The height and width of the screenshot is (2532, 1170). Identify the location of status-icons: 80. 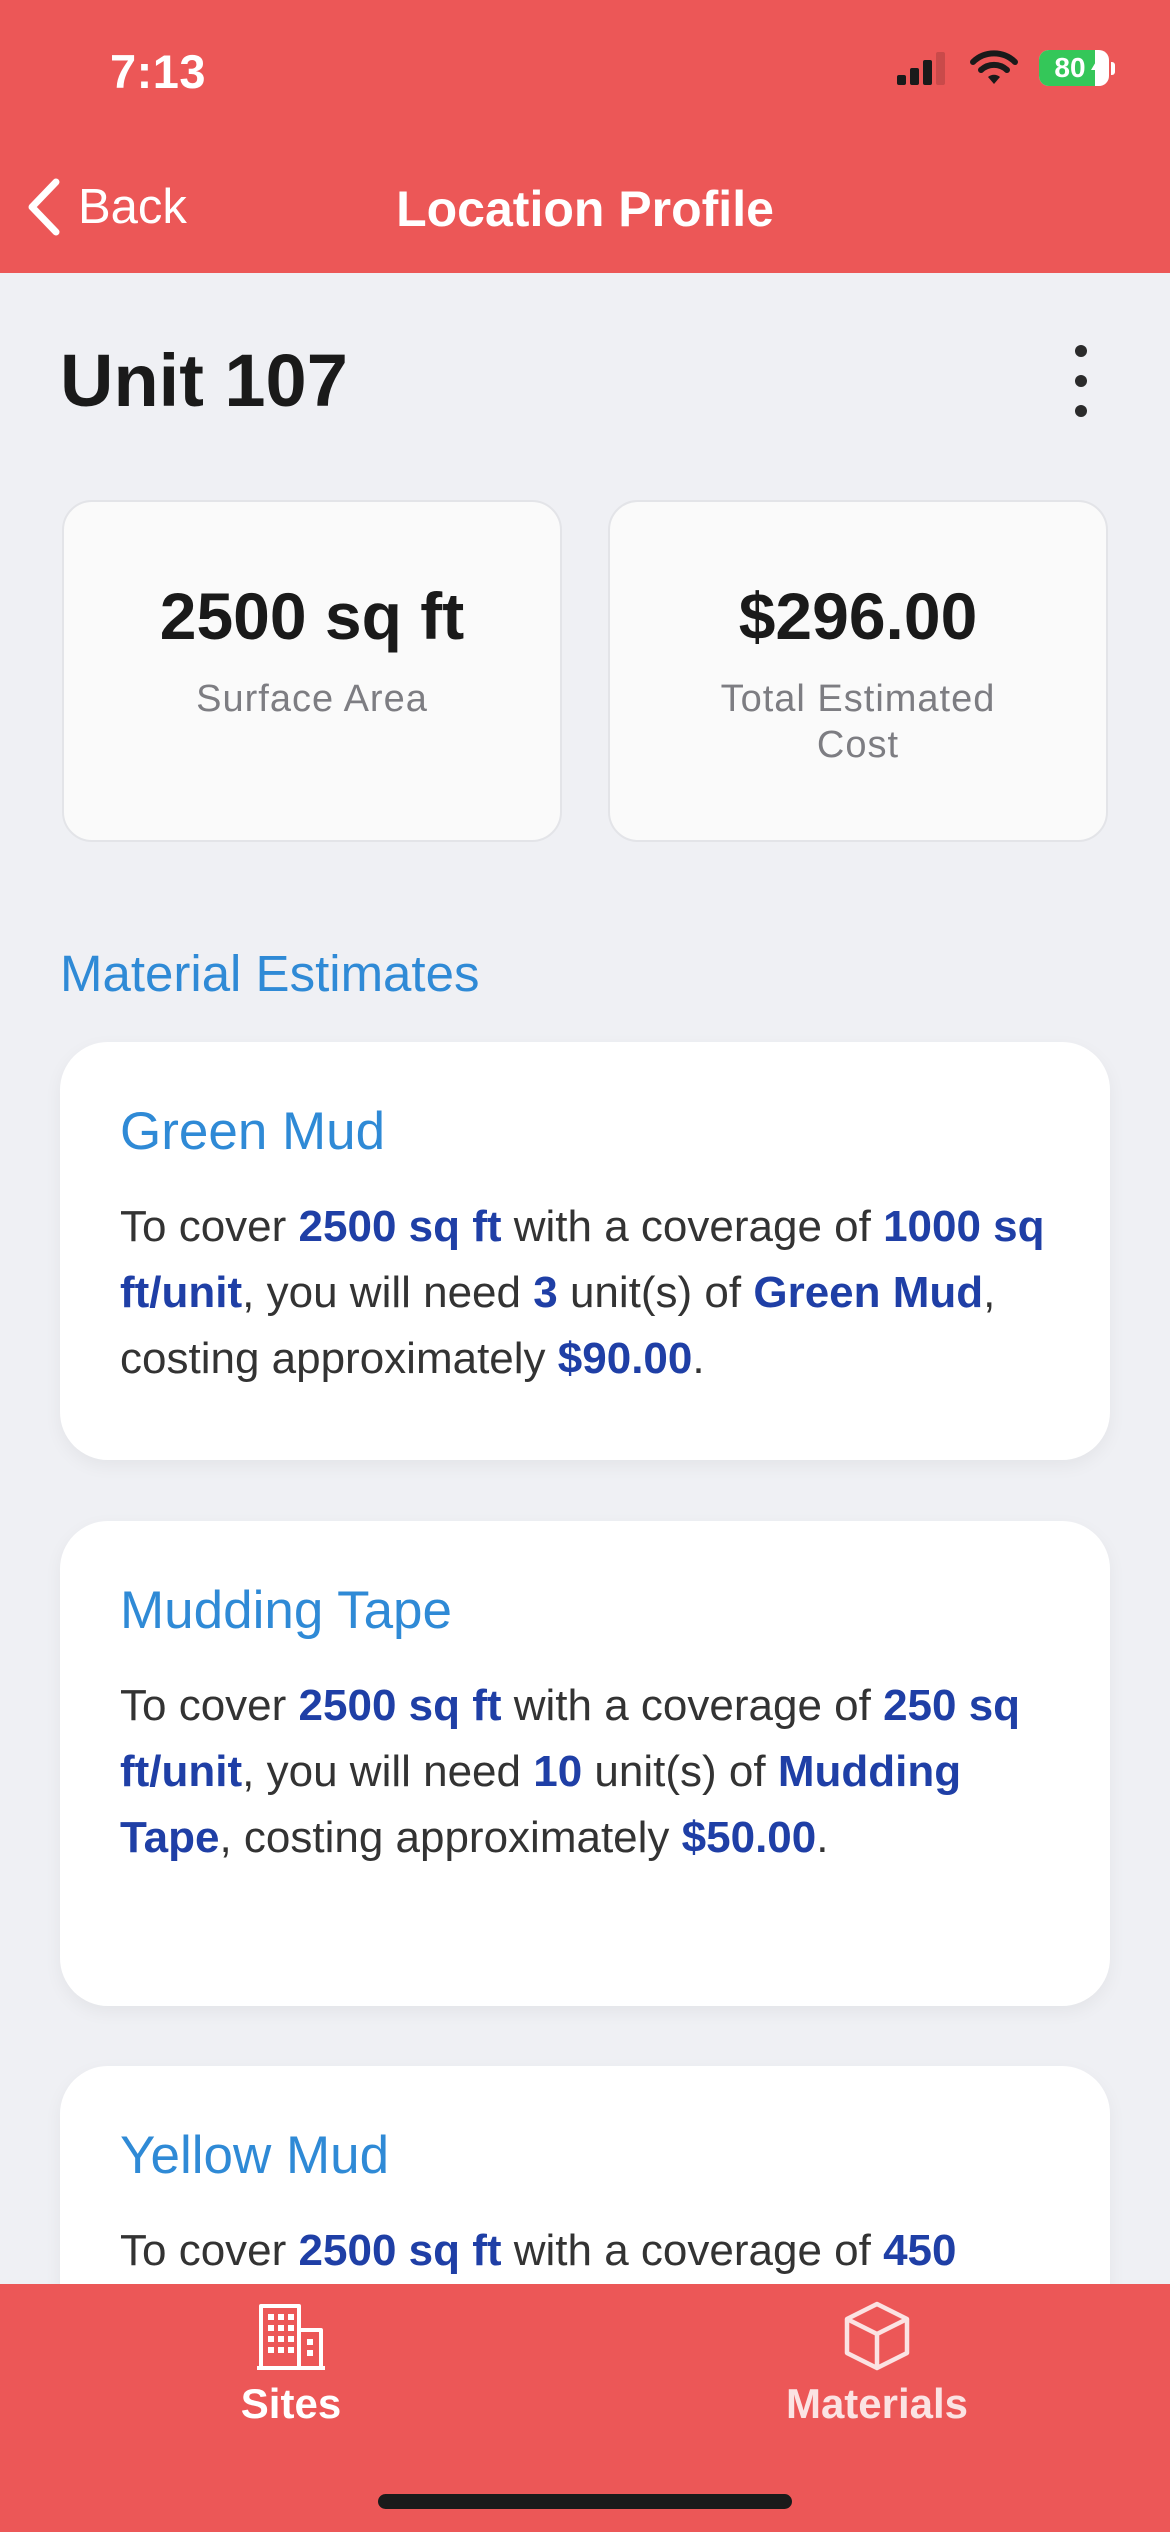
(1006, 68).